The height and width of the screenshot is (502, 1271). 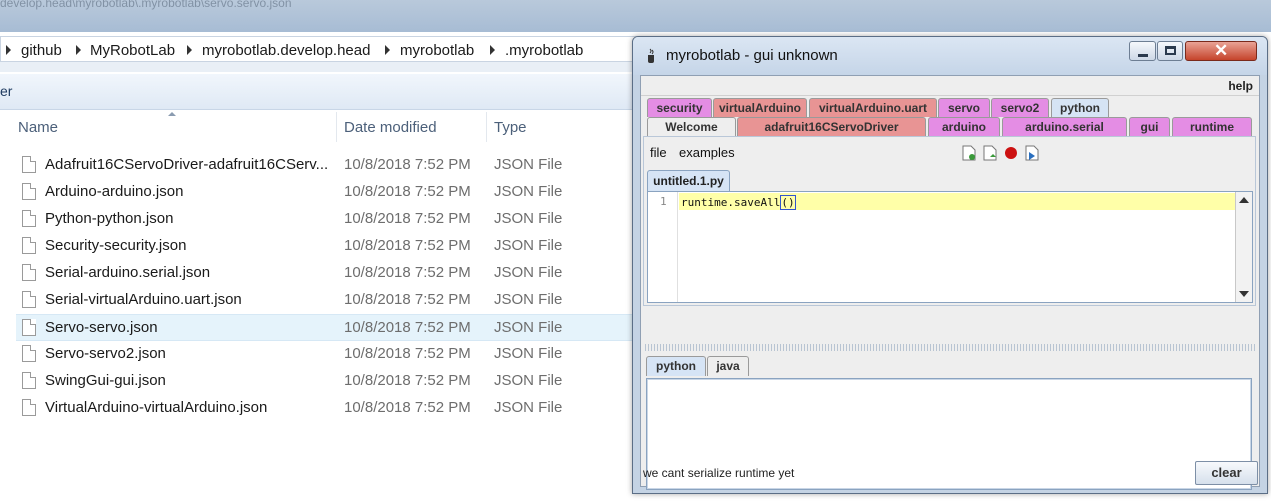 What do you see at coordinates (286, 50) in the screenshot?
I see `breadcrumb-develop-head: myrobotlab.develop.head` at bounding box center [286, 50].